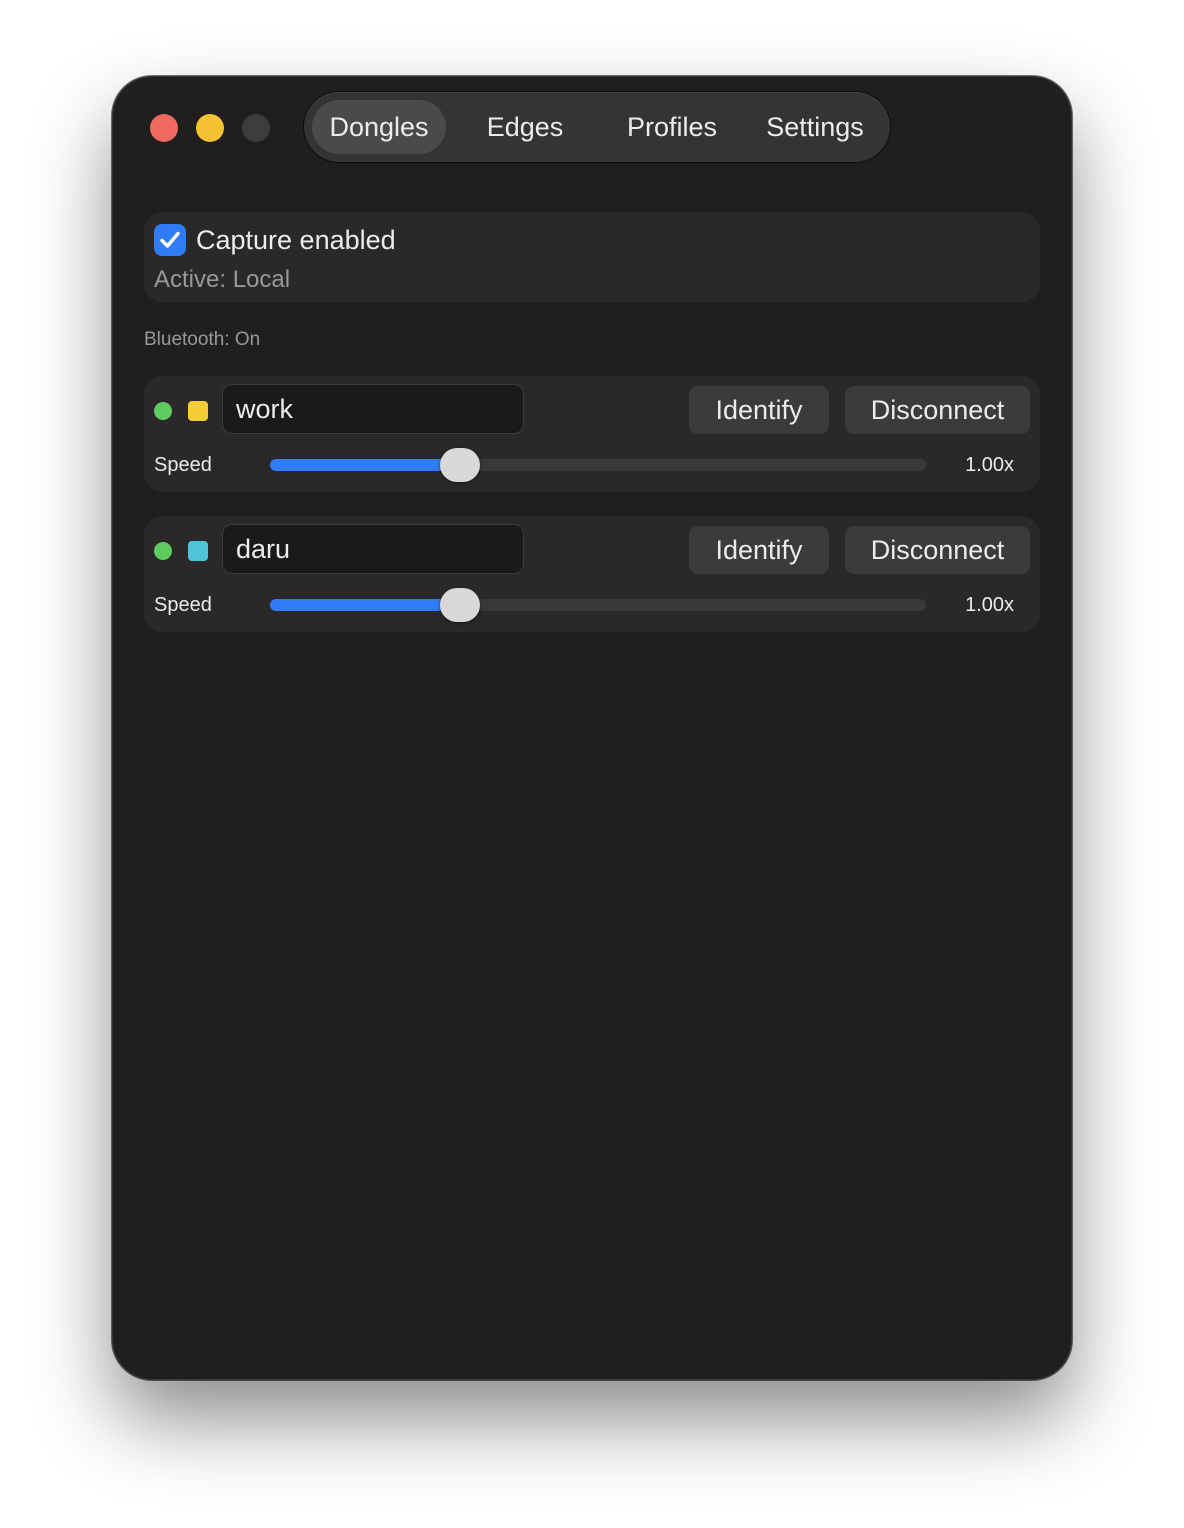 The image size is (1184, 1528). What do you see at coordinates (379, 127) in the screenshot?
I see `tab-dongles: Dongles` at bounding box center [379, 127].